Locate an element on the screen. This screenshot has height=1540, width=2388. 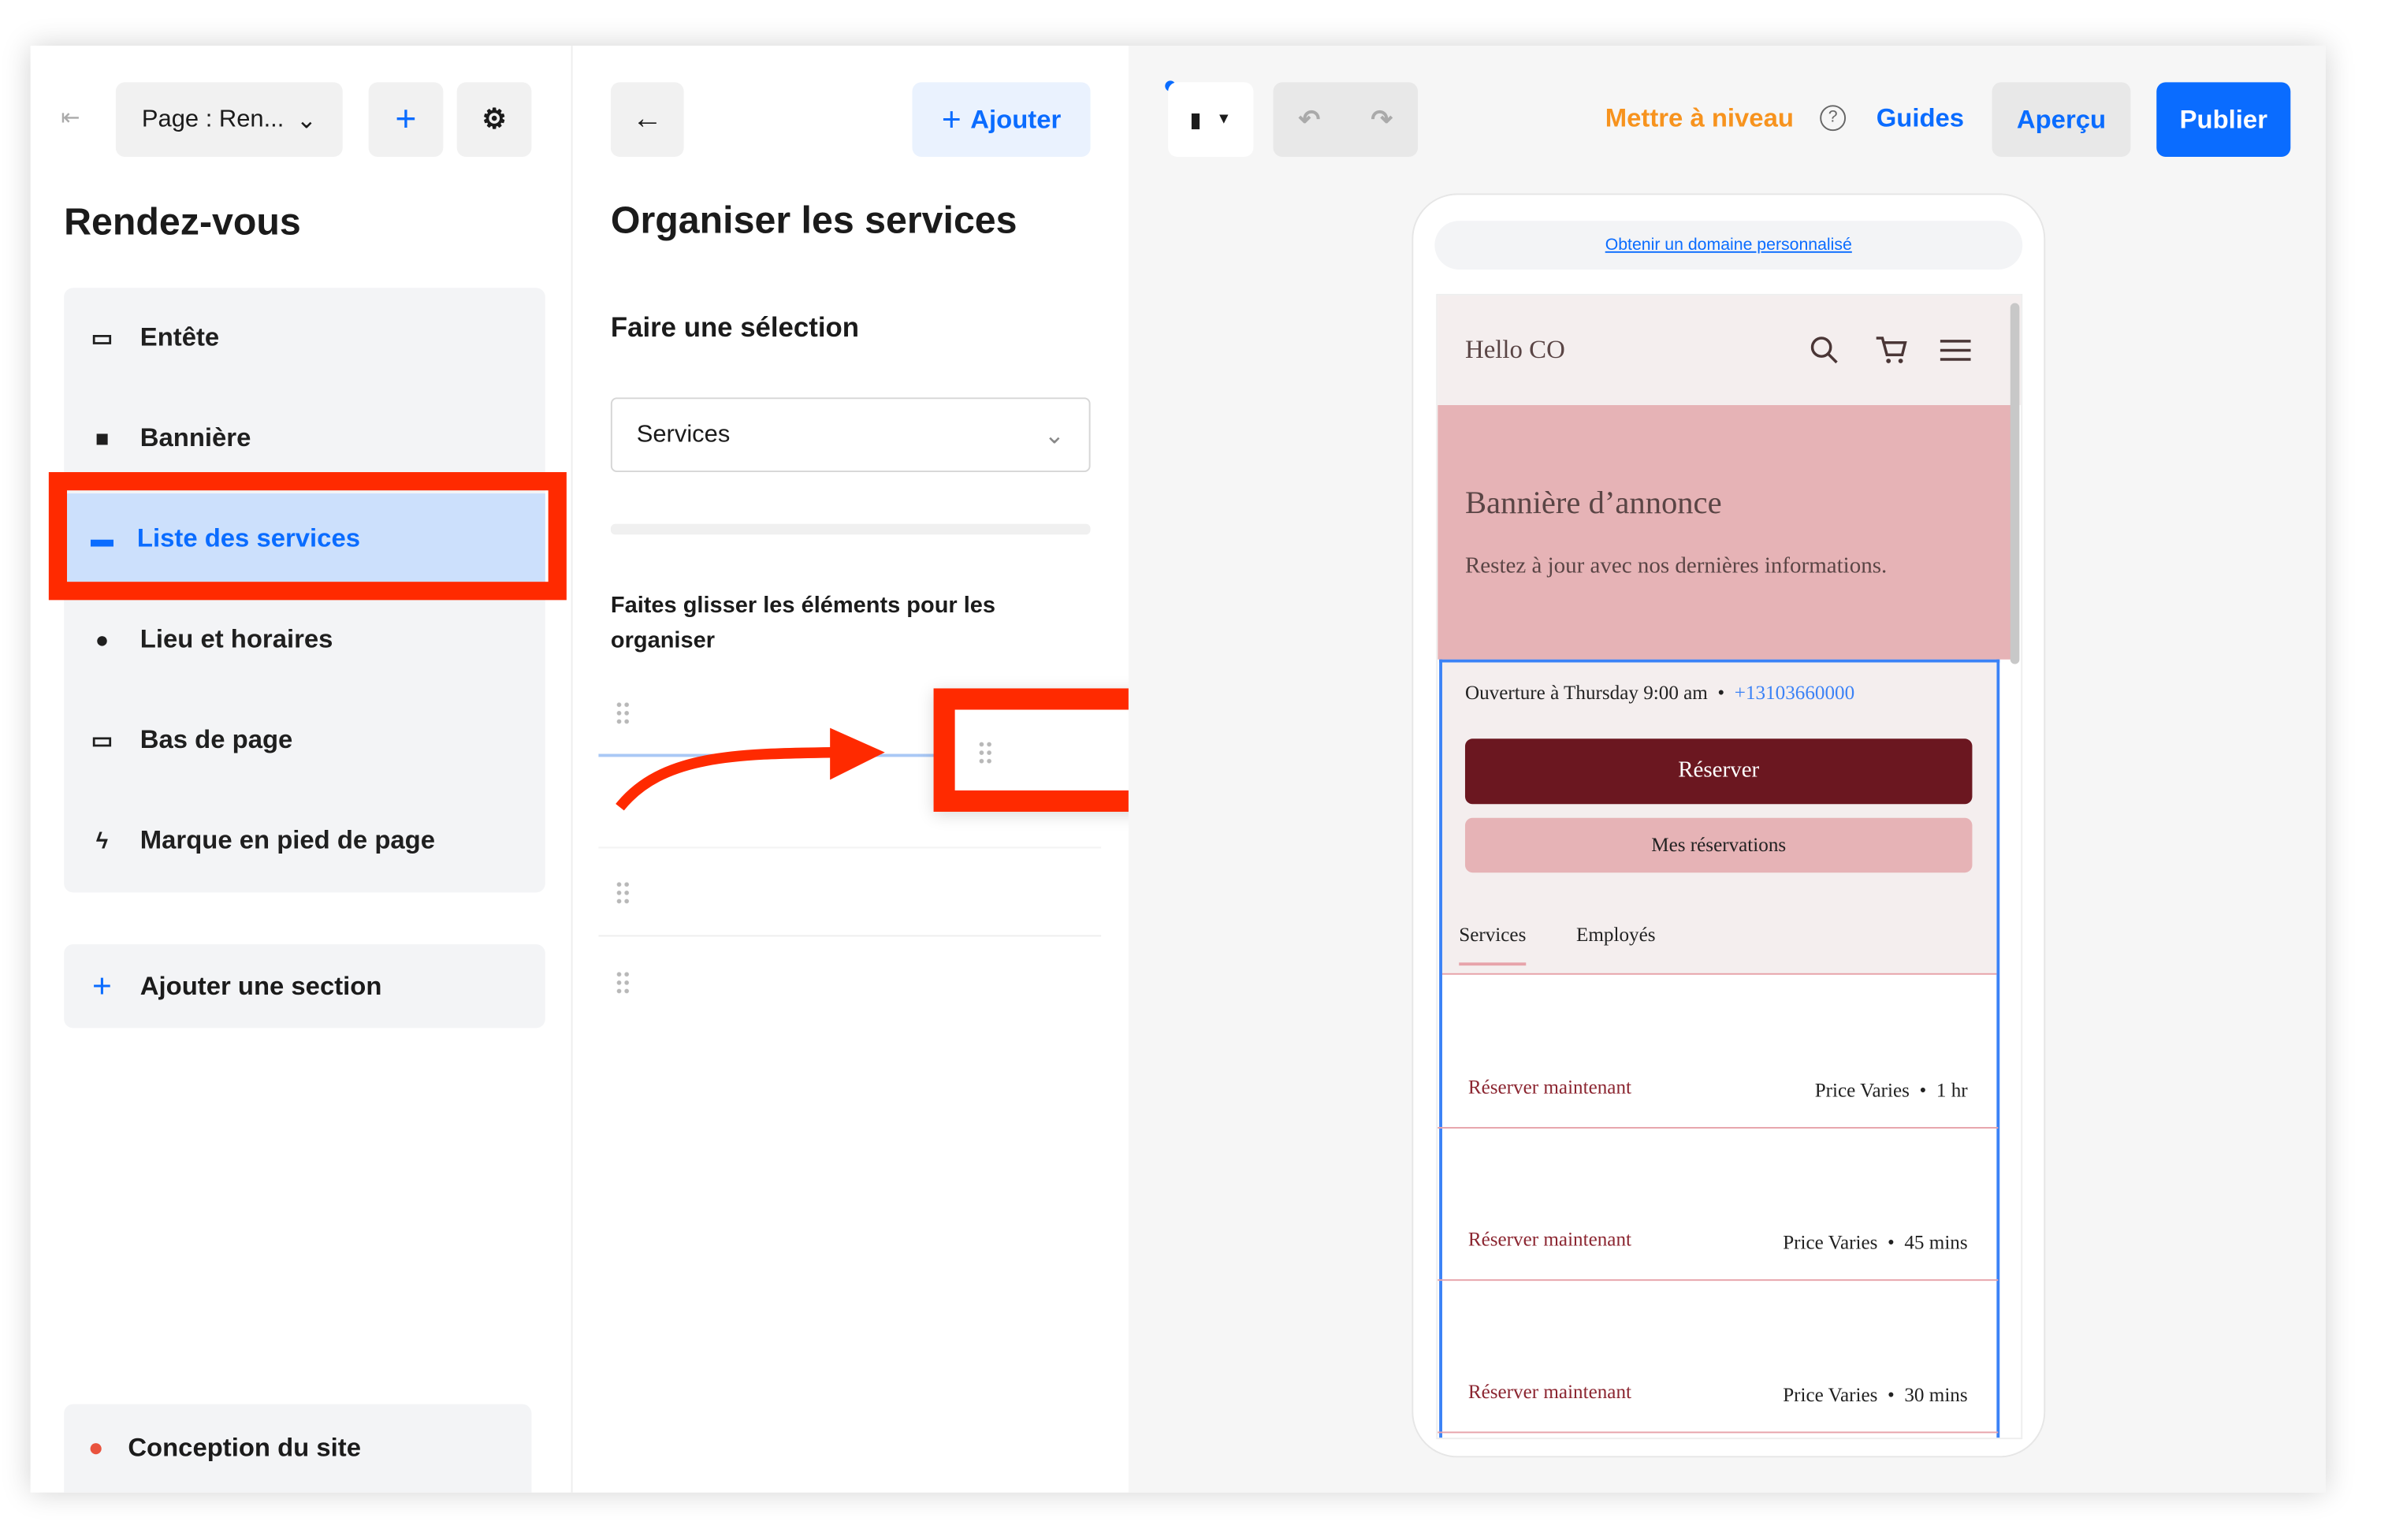
domain-banner: Obtenir un domaine personnalisé is located at coordinates (1729, 245).